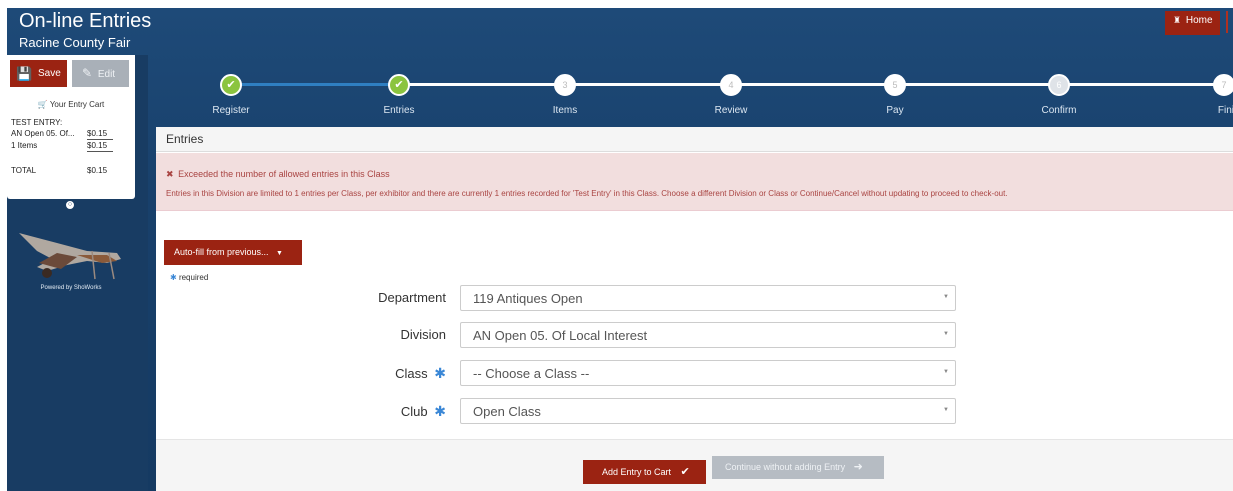 The height and width of the screenshot is (491, 1233). What do you see at coordinates (414, 411) in the screenshot?
I see `club-label-text: Club` at bounding box center [414, 411].